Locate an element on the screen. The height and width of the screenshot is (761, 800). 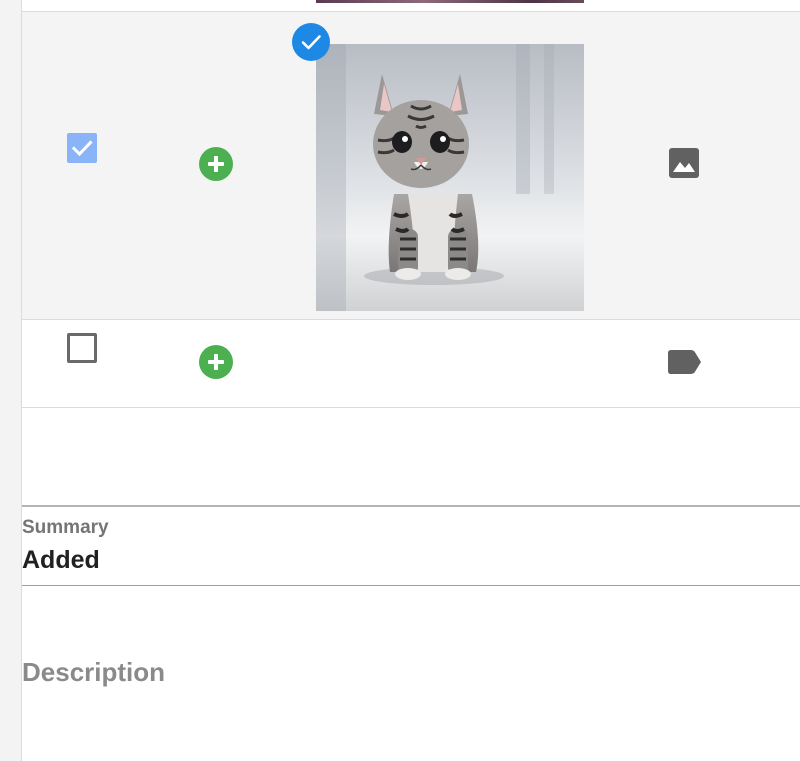
row-checkbox is located at coordinates (82, 348).